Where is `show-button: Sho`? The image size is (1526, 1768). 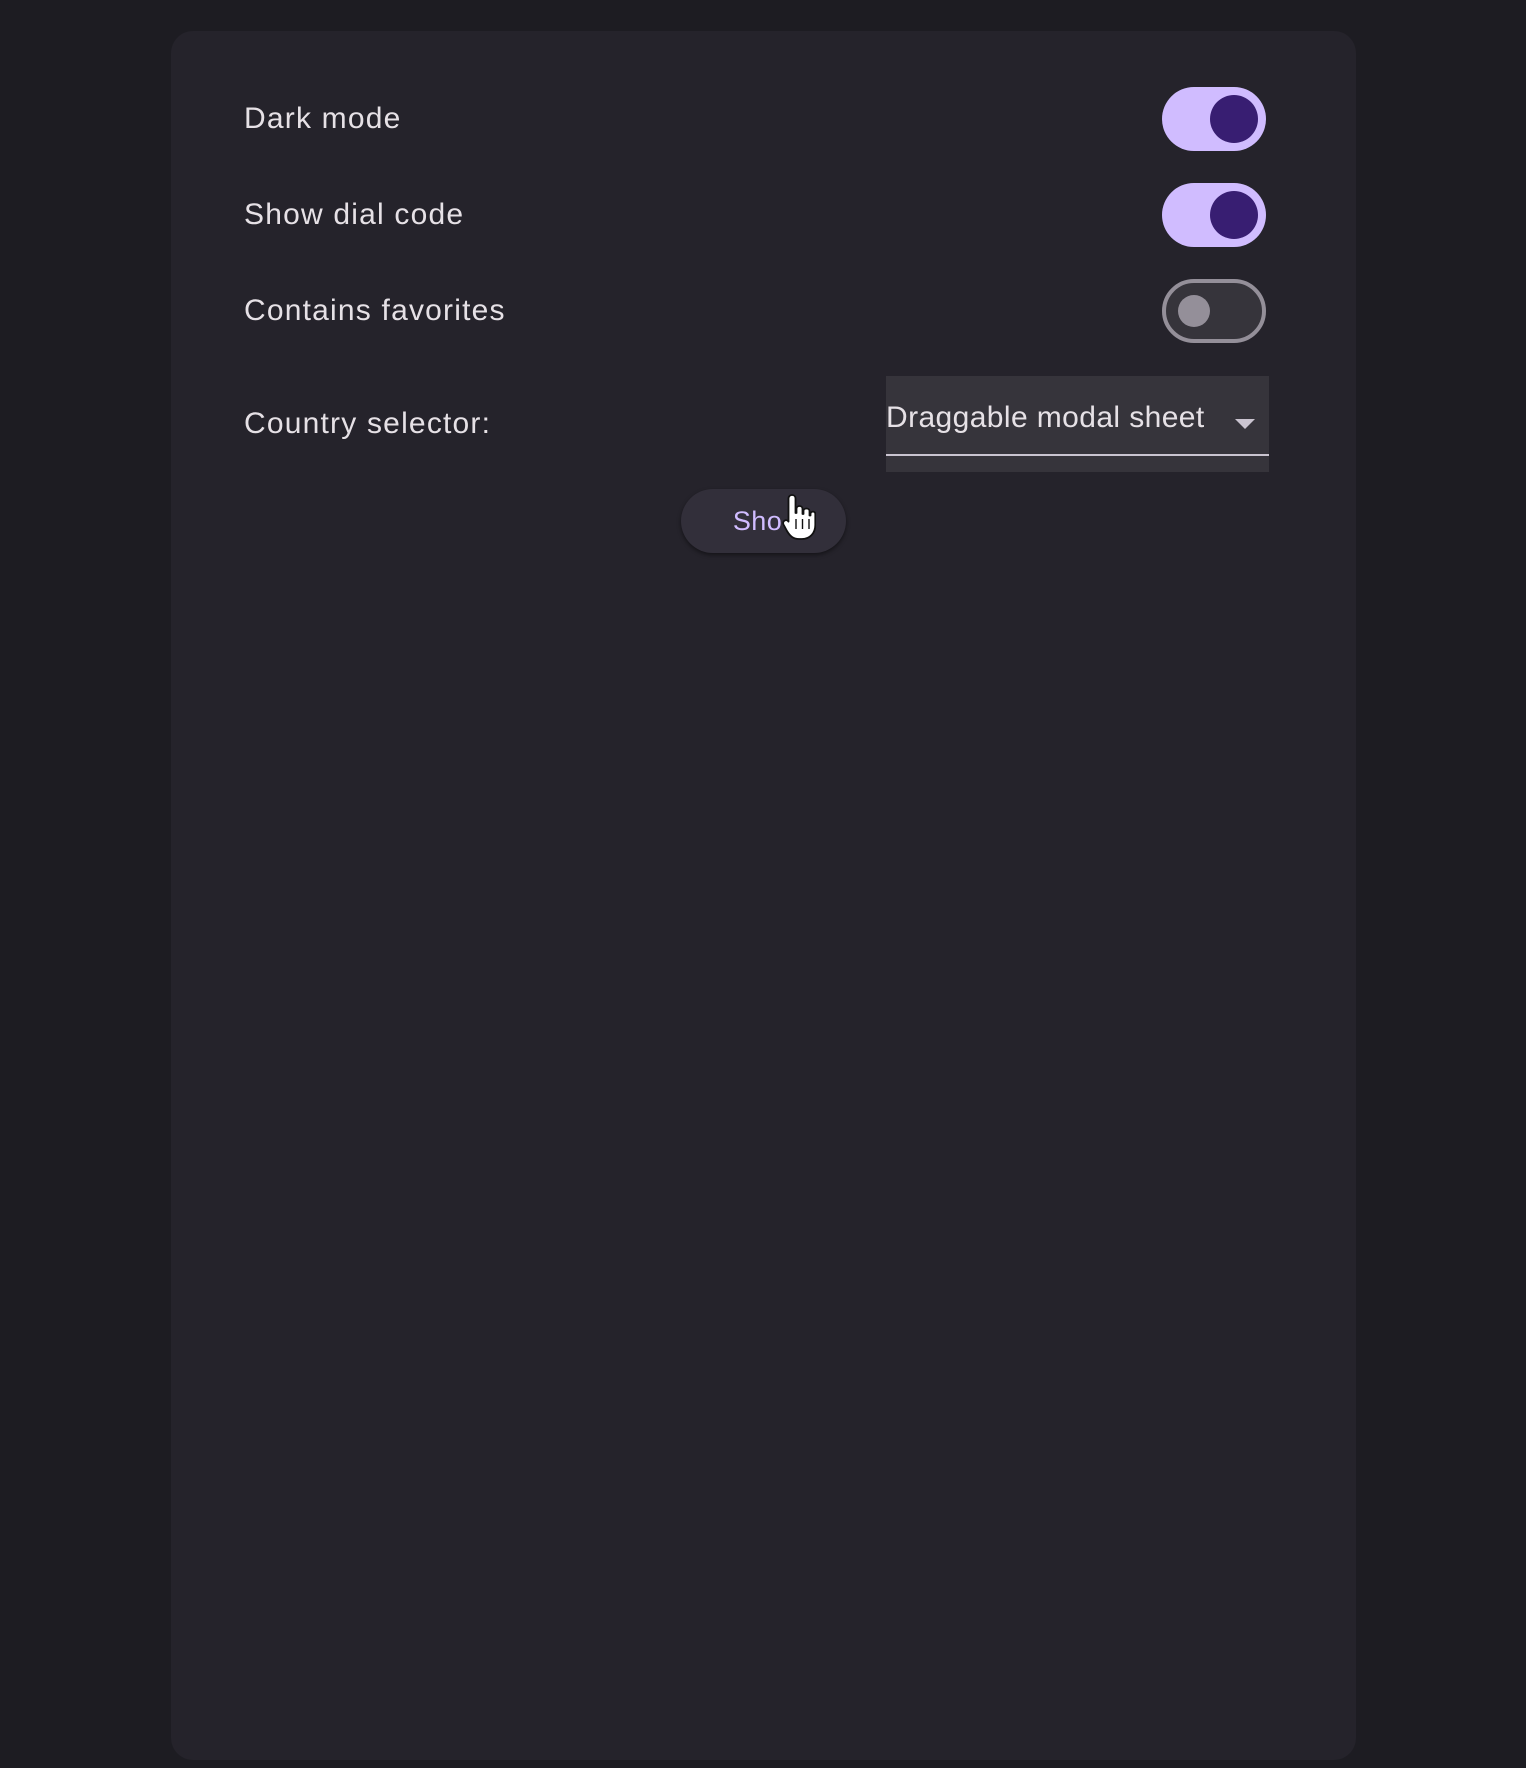
show-button: Sho is located at coordinates (763, 521).